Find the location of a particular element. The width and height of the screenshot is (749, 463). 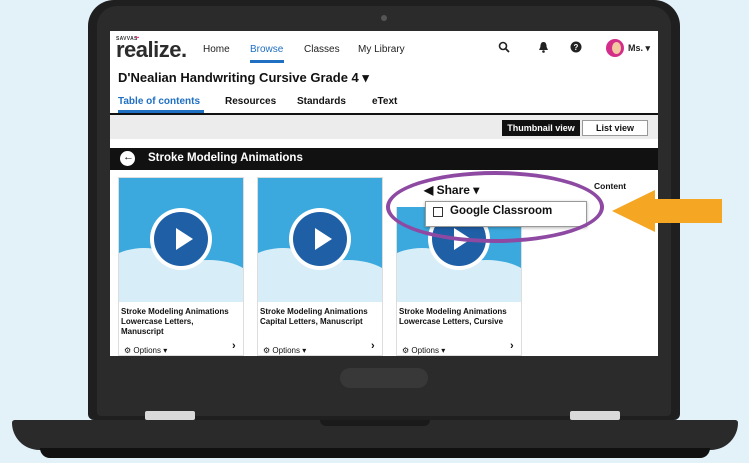

help-icon: ? is located at coordinates (576, 47).